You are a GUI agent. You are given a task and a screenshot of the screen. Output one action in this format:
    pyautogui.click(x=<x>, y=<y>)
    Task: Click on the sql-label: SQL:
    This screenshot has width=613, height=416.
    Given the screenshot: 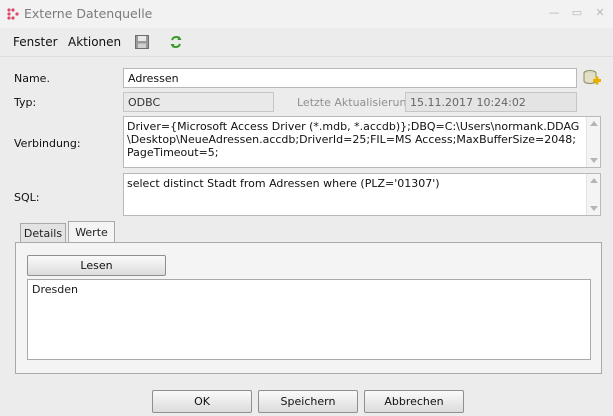 What is the action you would take?
    pyautogui.click(x=27, y=197)
    